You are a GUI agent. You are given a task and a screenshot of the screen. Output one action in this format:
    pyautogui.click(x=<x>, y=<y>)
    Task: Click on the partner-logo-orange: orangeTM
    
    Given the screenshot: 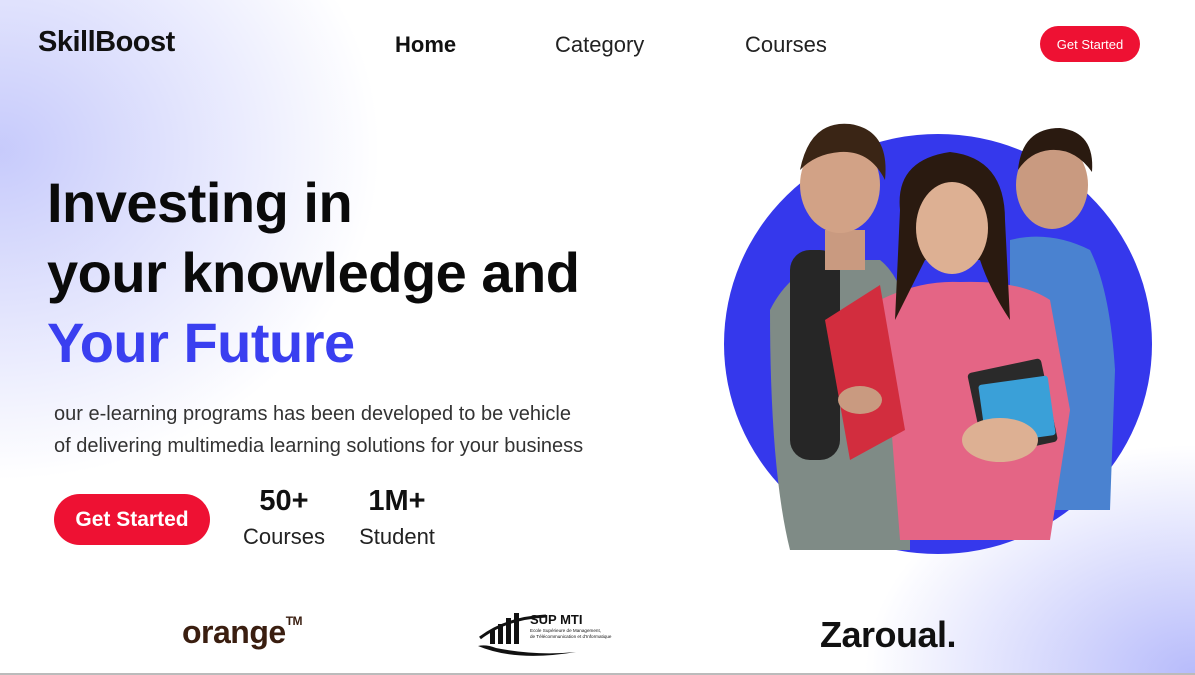 What is the action you would take?
    pyautogui.click(x=242, y=632)
    